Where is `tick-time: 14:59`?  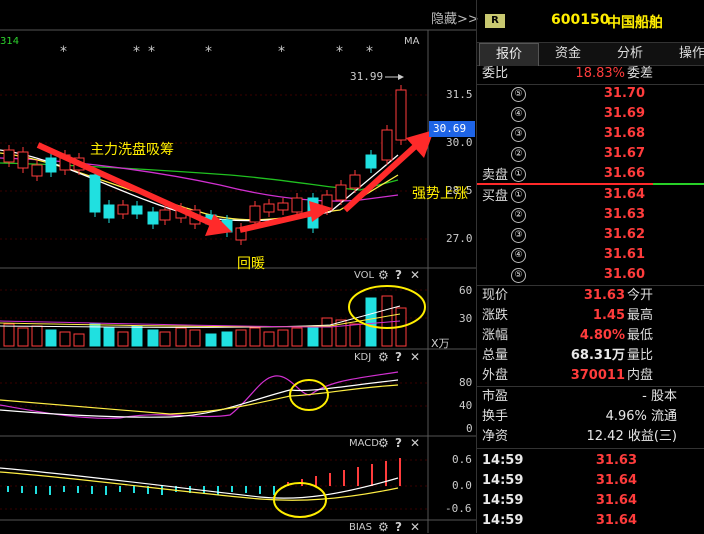
tick-time: 14:59 is located at coordinates (503, 520).